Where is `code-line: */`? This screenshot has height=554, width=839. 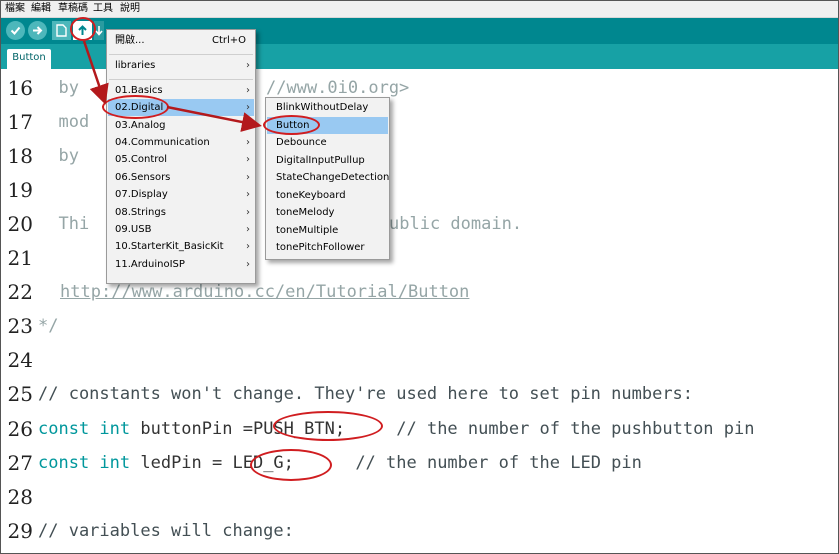
code-line: */ is located at coordinates (48, 326).